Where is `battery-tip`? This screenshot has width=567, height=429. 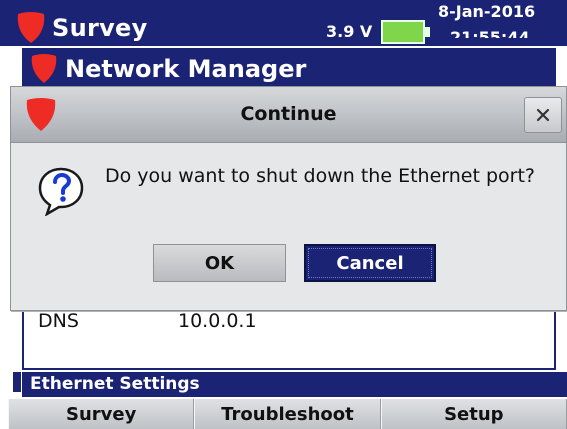 battery-tip is located at coordinates (427, 32).